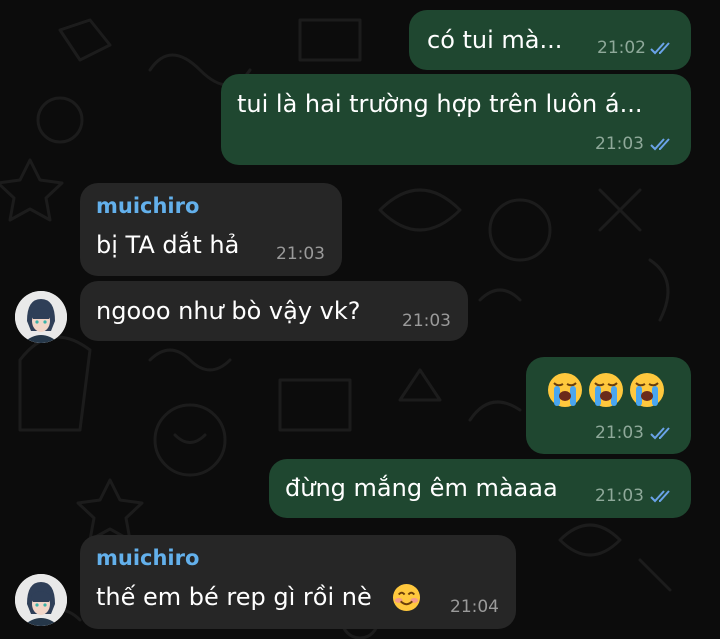  I want to click on message-bubble-incoming: ngooo như bò vậy vk? 21:03, so click(274, 311).